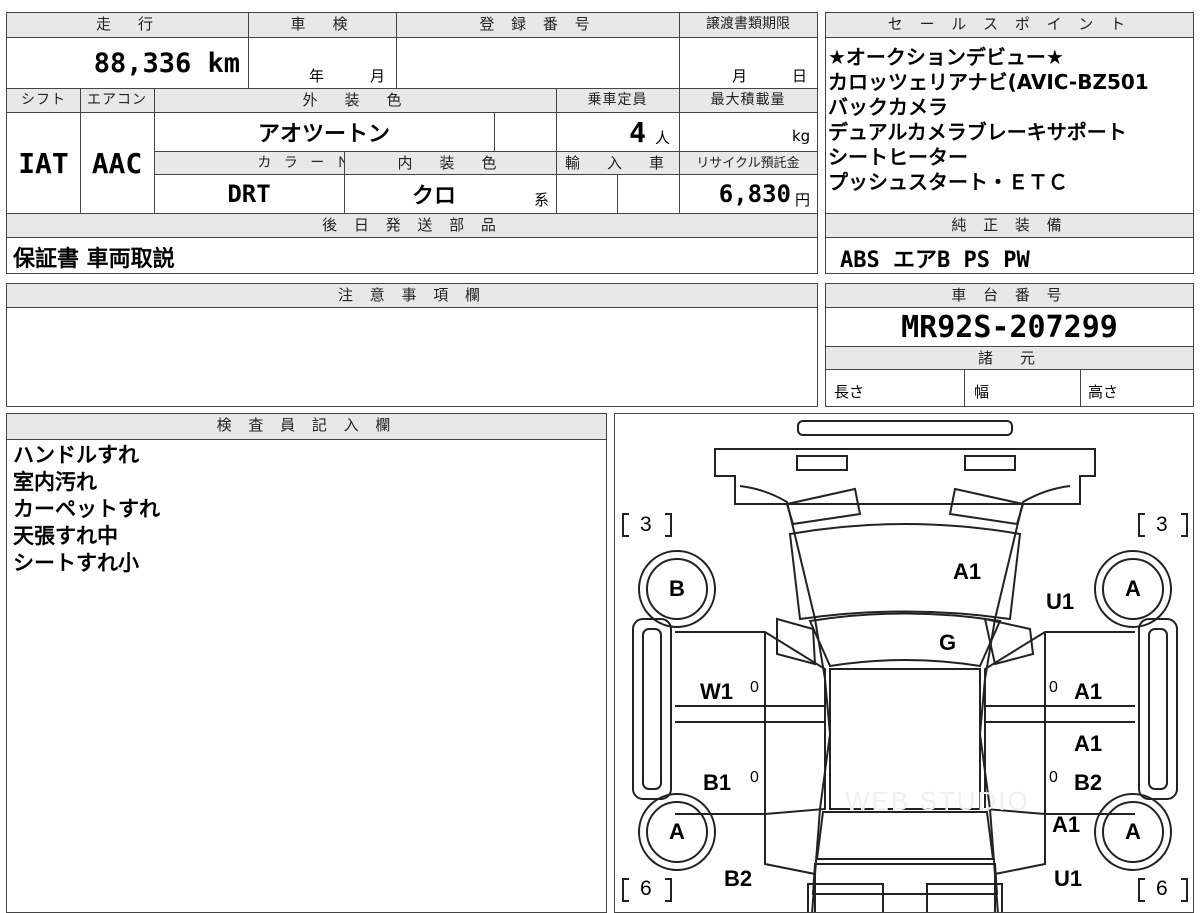  Describe the element at coordinates (378, 76) in the screenshot. I see `inspection-month-label: 月` at that location.